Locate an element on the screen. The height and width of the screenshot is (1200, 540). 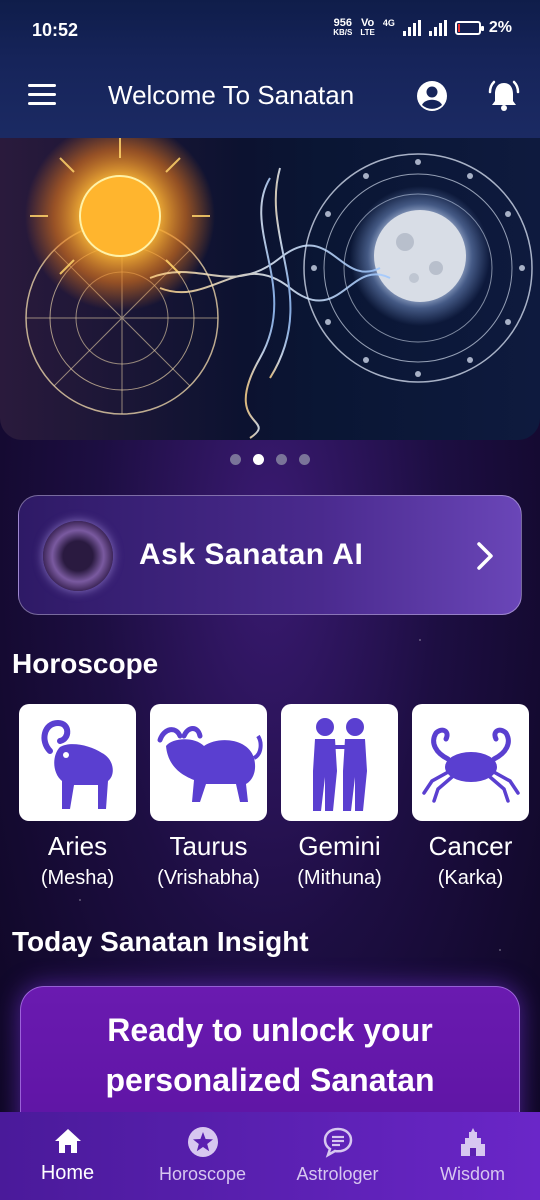
aries-icon is located at coordinates (77, 762).